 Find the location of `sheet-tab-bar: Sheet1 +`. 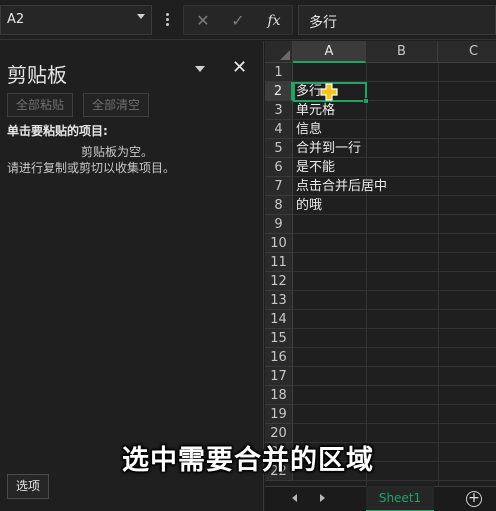

sheet-tab-bar: Sheet1 + is located at coordinates (380, 498).